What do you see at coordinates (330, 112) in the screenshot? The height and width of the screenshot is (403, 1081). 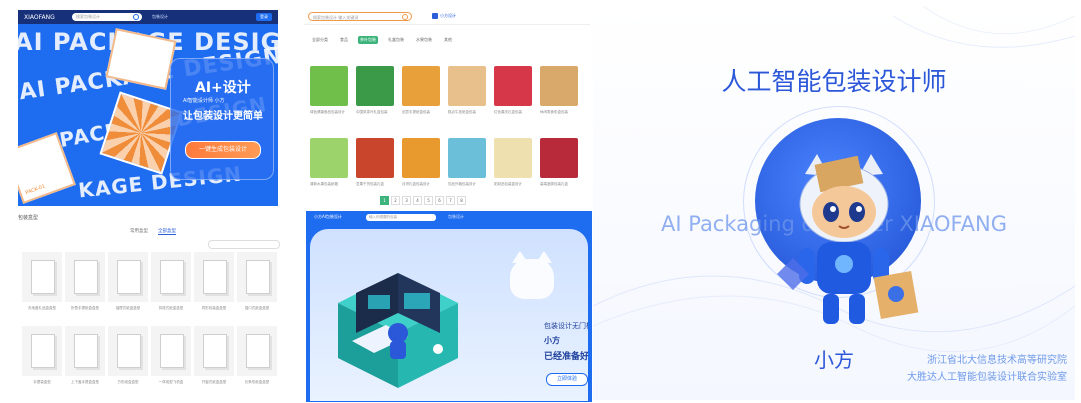 I see `product-caption: 绿色健康食品包装设计` at bounding box center [330, 112].